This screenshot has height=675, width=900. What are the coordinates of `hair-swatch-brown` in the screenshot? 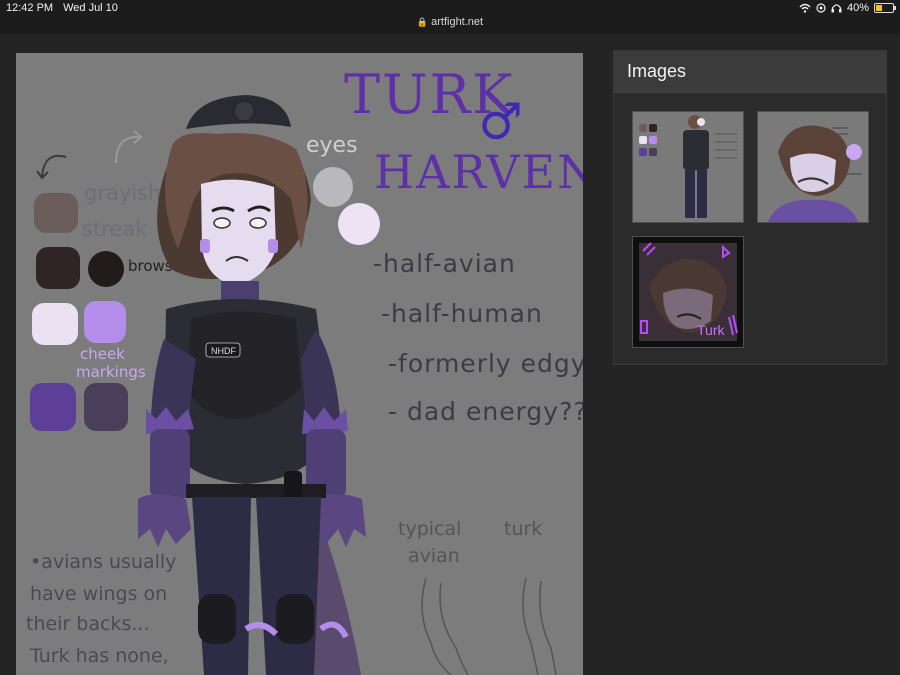 It's located at (58, 268).